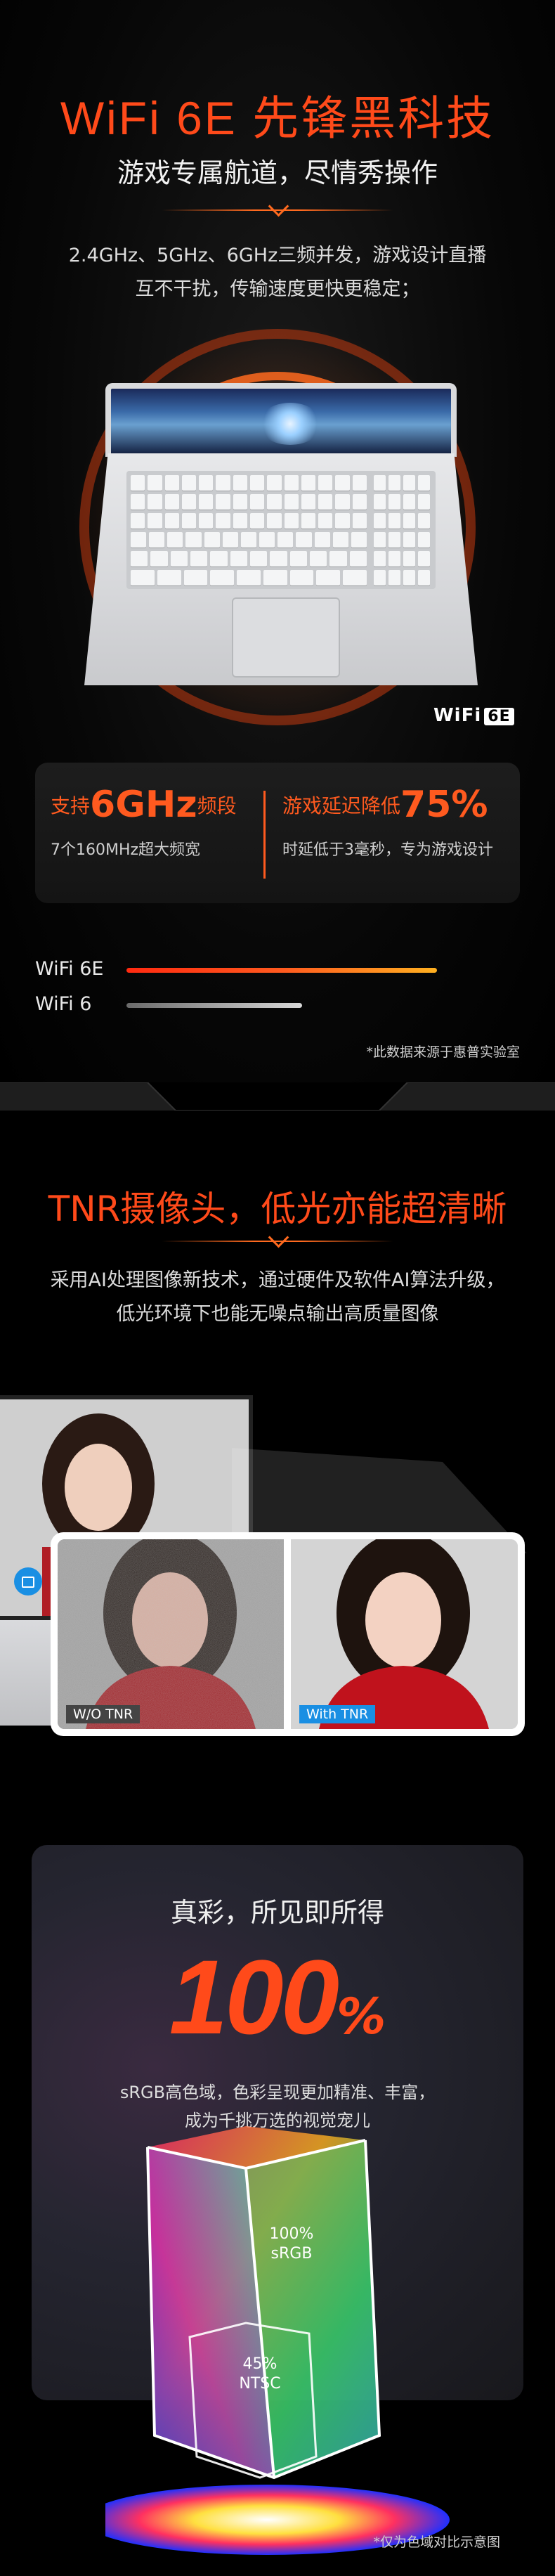  Describe the element at coordinates (281, 420) in the screenshot. I see `laptop-screen` at that location.